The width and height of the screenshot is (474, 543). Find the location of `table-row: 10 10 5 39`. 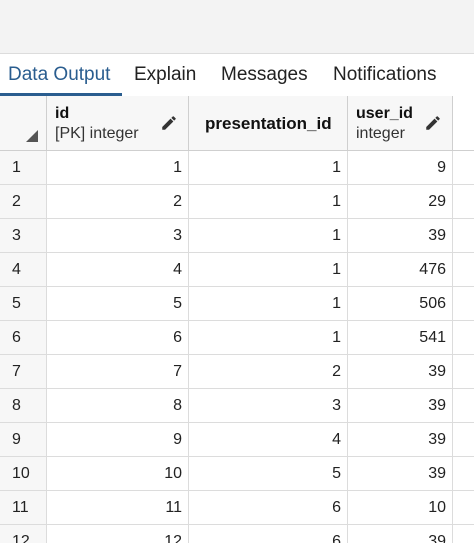

table-row: 10 10 5 39 is located at coordinates (237, 474).